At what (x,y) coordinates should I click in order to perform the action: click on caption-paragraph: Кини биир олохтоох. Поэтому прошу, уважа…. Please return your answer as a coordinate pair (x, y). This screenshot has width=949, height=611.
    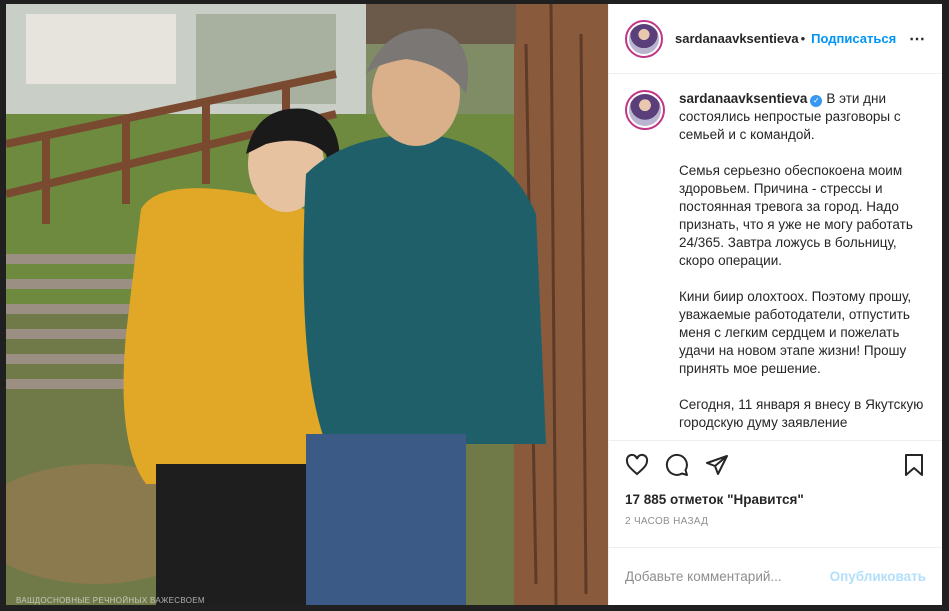
    Looking at the image, I should click on (795, 332).